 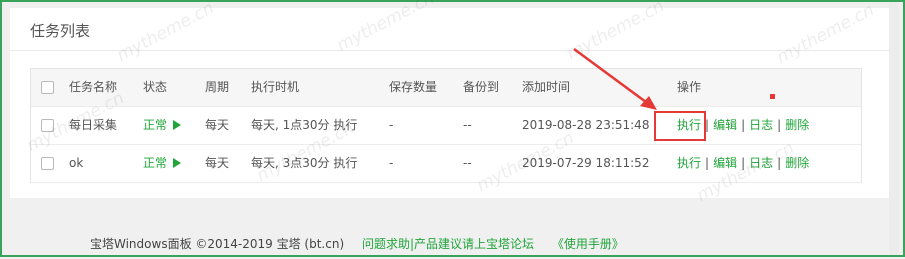 I want to click on annotation-dot, so click(x=772, y=96).